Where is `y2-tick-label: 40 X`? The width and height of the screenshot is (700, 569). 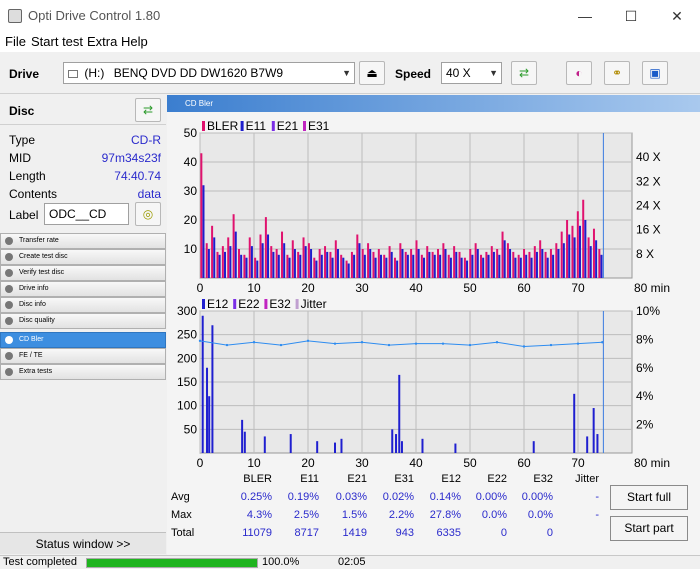
y2-tick-label: 40 X is located at coordinates (648, 157).